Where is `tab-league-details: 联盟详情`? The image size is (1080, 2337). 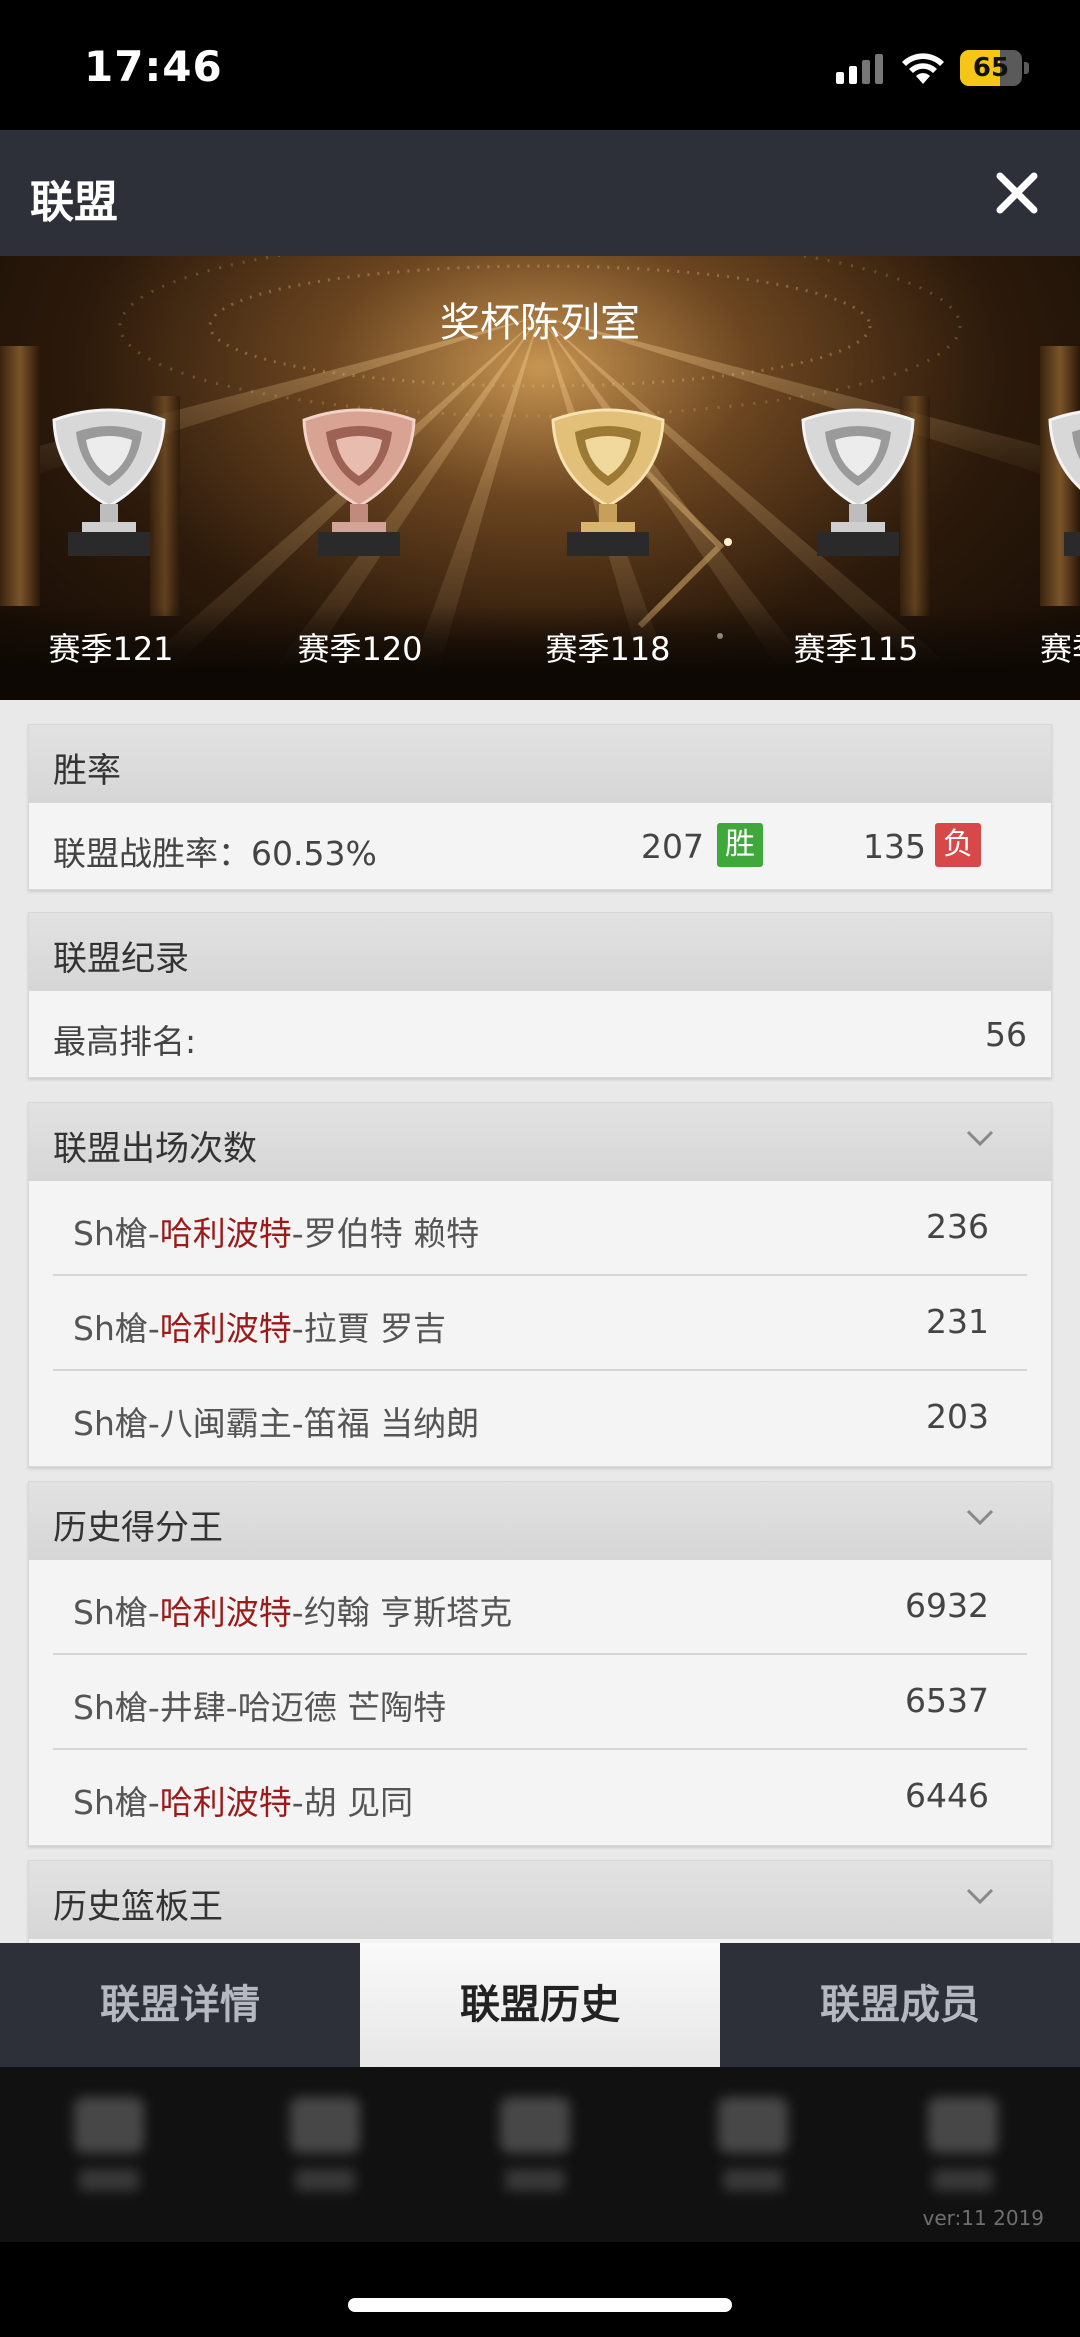
tab-league-details: 联盟详情 is located at coordinates (180, 2005).